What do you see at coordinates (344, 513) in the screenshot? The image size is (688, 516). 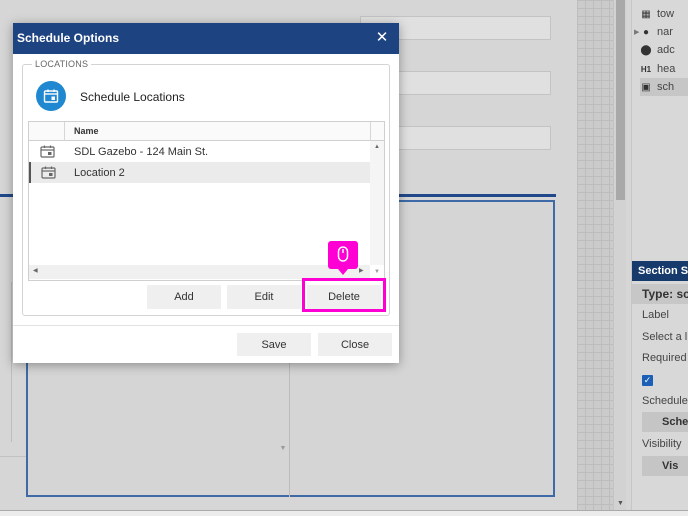 I see `bg-bottom-bar` at bounding box center [344, 513].